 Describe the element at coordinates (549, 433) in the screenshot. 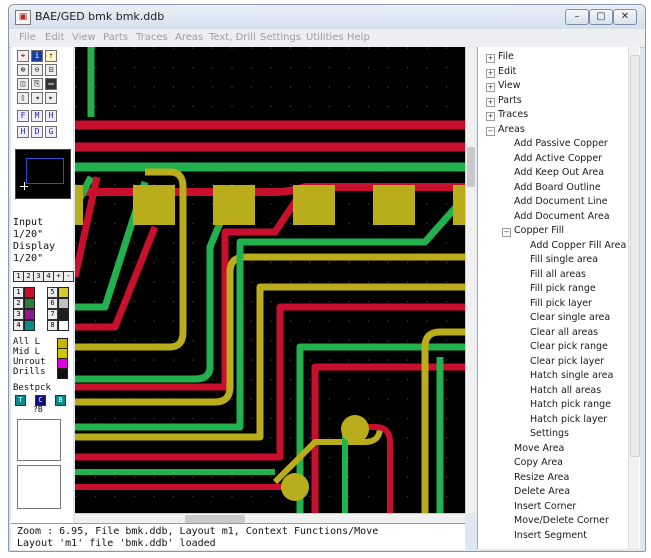

I see `tree-item-settings: Settings` at that location.